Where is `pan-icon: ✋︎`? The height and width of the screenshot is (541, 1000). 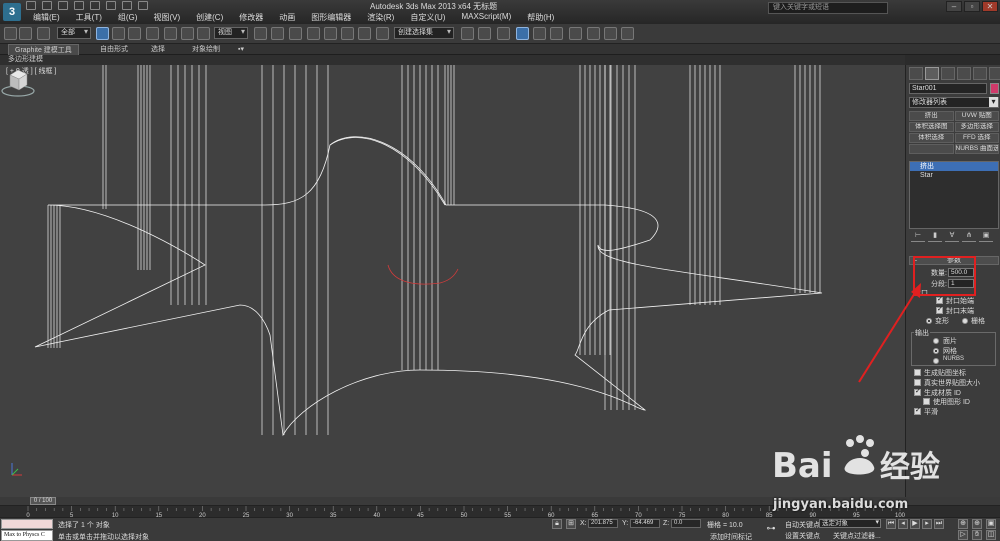
pan-icon: ✋︎ is located at coordinates (977, 535).